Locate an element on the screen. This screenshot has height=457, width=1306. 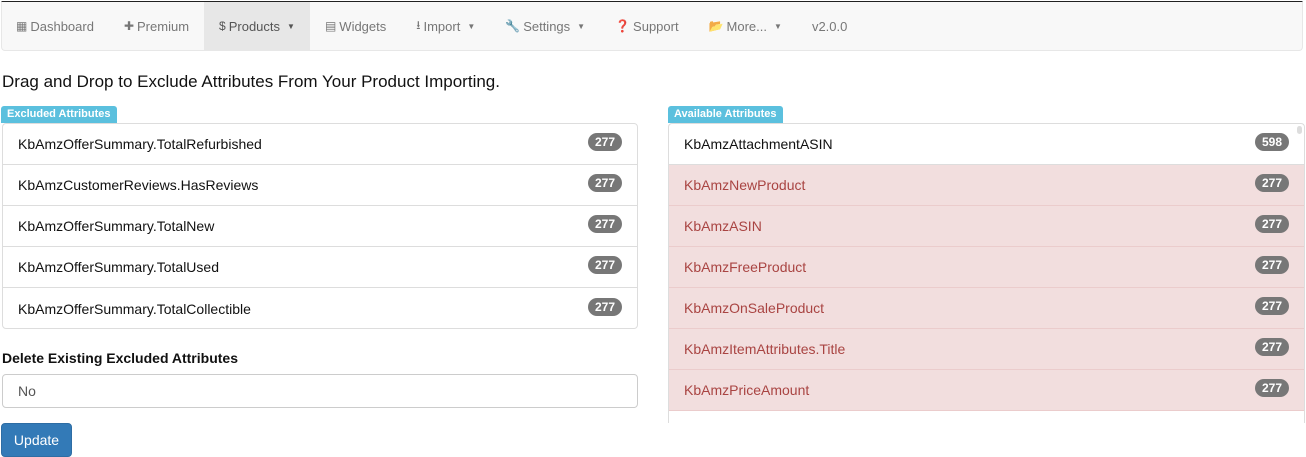
wrench-icon: 🔧 is located at coordinates (513, 26).